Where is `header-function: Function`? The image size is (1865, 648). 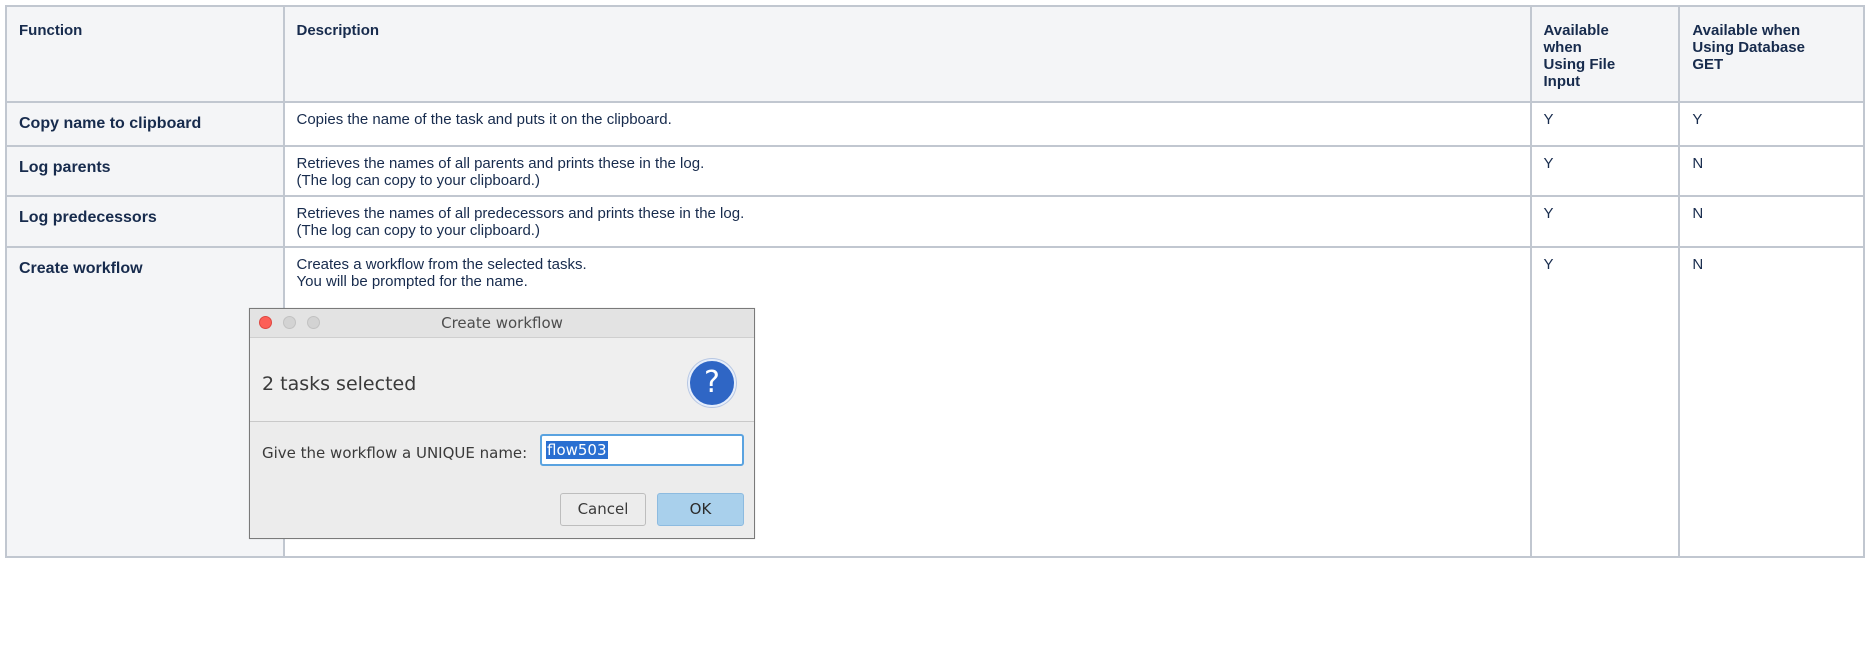 header-function: Function is located at coordinates (145, 54).